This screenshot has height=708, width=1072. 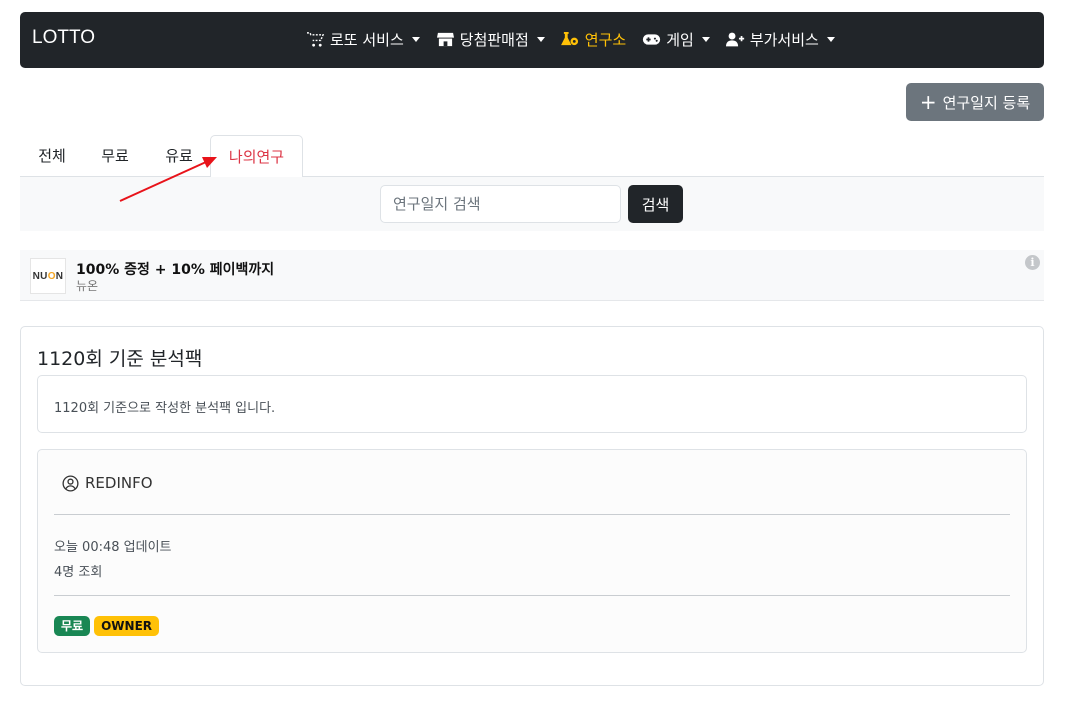 I want to click on ad-title: 100% 증정 + 10% 페이백까지, so click(x=175, y=270).